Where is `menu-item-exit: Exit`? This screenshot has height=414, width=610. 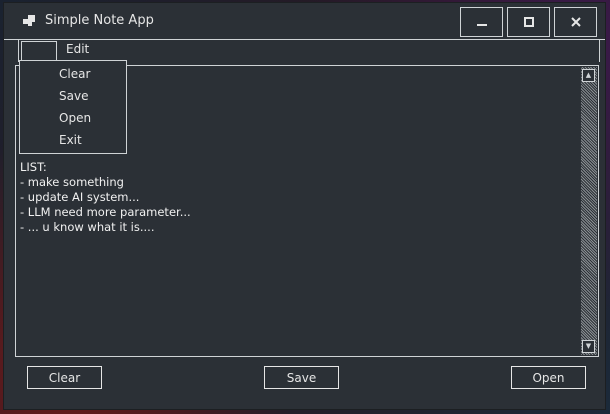
menu-item-exit: Exit is located at coordinates (70, 140).